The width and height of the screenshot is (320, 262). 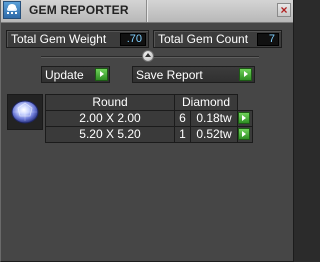 I want to click on total-gem-weight-field: Total Gem Weight .70, so click(x=77, y=39).